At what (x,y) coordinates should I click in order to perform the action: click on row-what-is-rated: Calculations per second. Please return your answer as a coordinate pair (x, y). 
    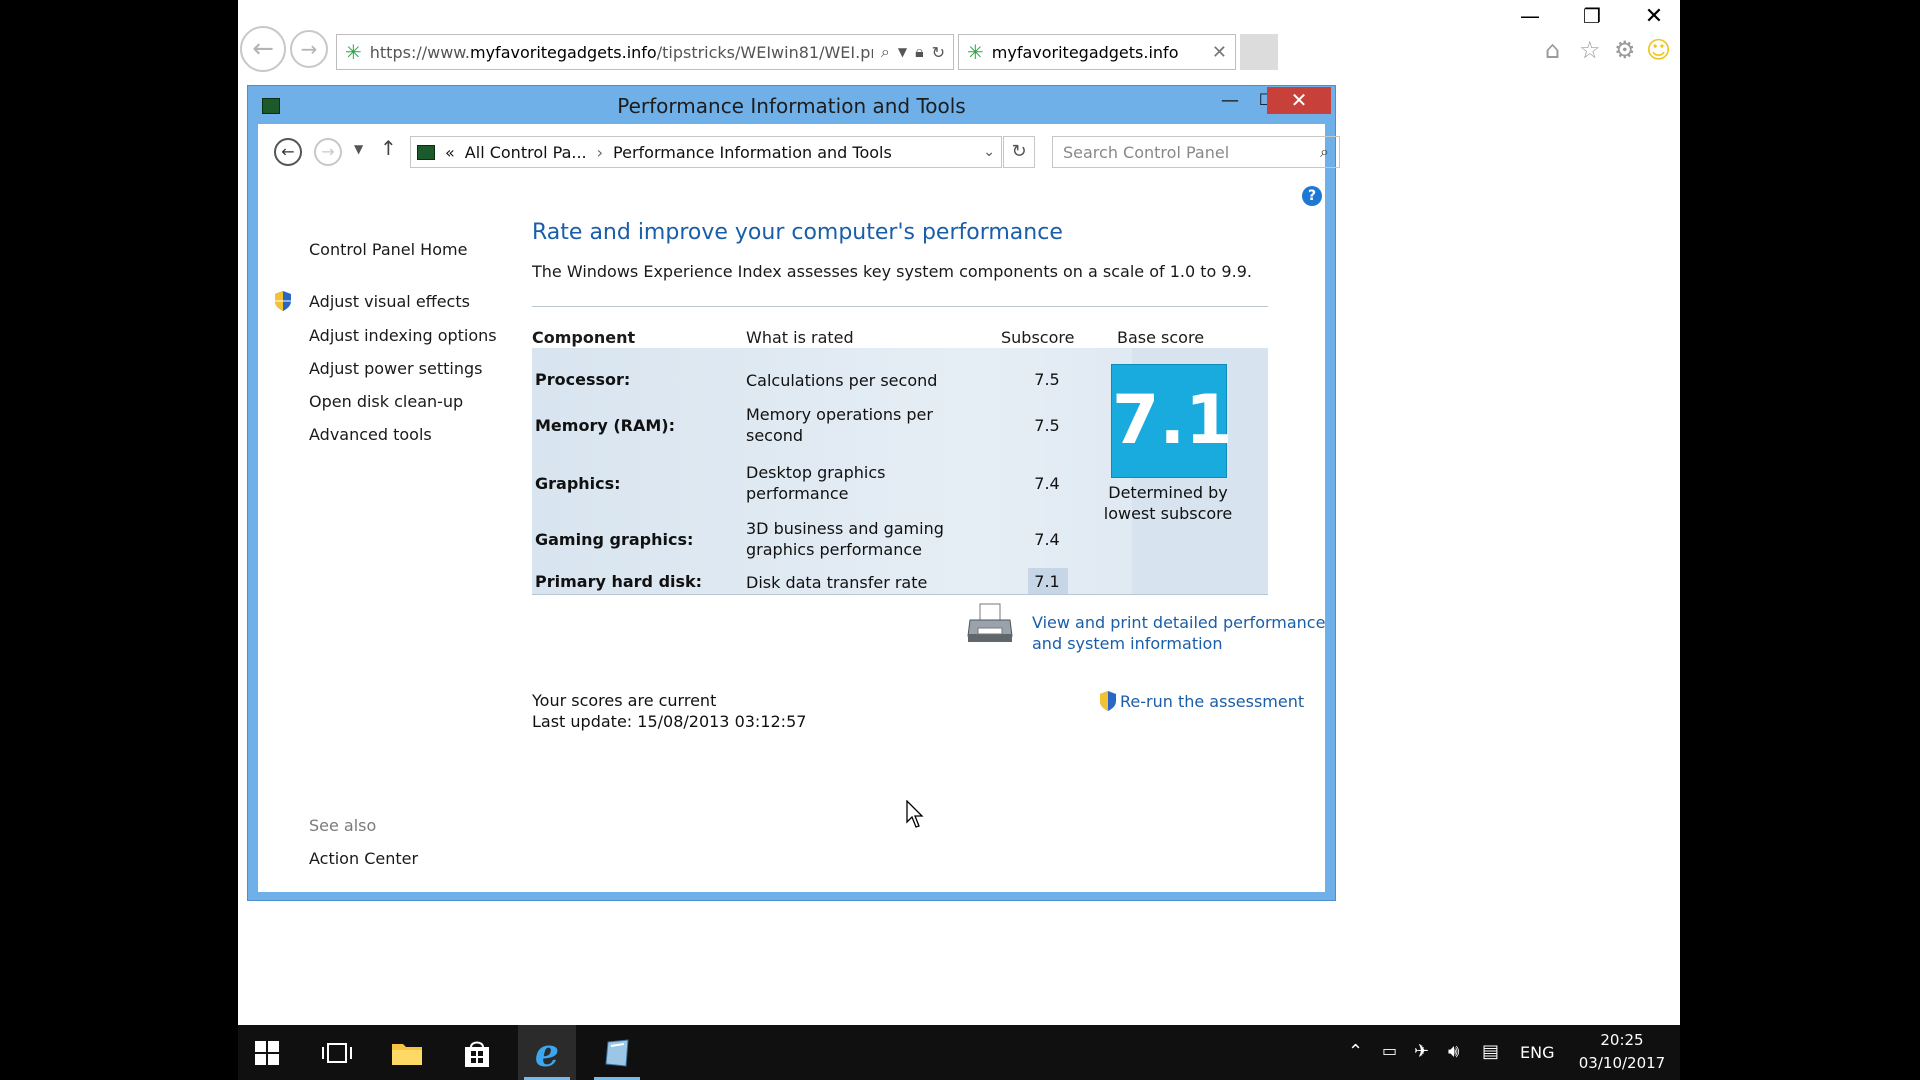
    Looking at the image, I should click on (842, 380).